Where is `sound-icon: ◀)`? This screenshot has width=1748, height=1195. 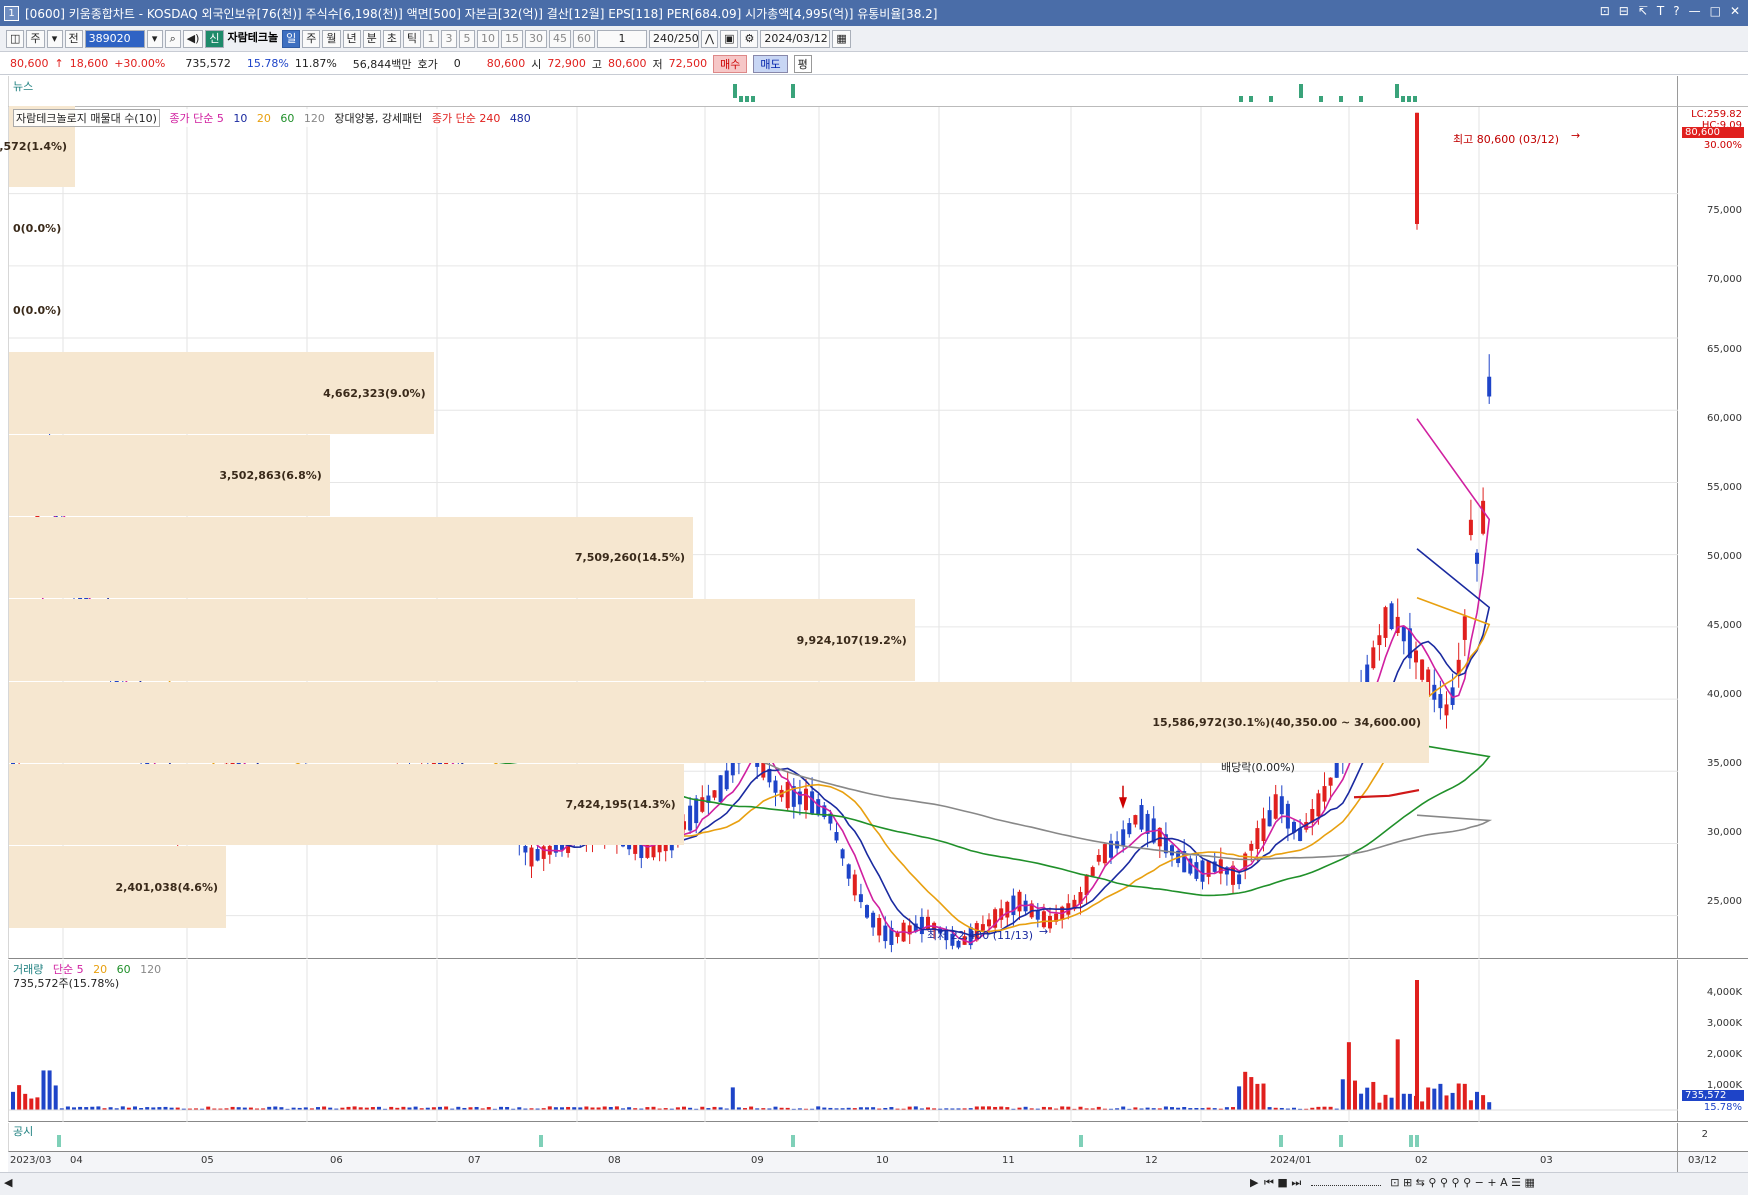 sound-icon: ◀) is located at coordinates (193, 38).